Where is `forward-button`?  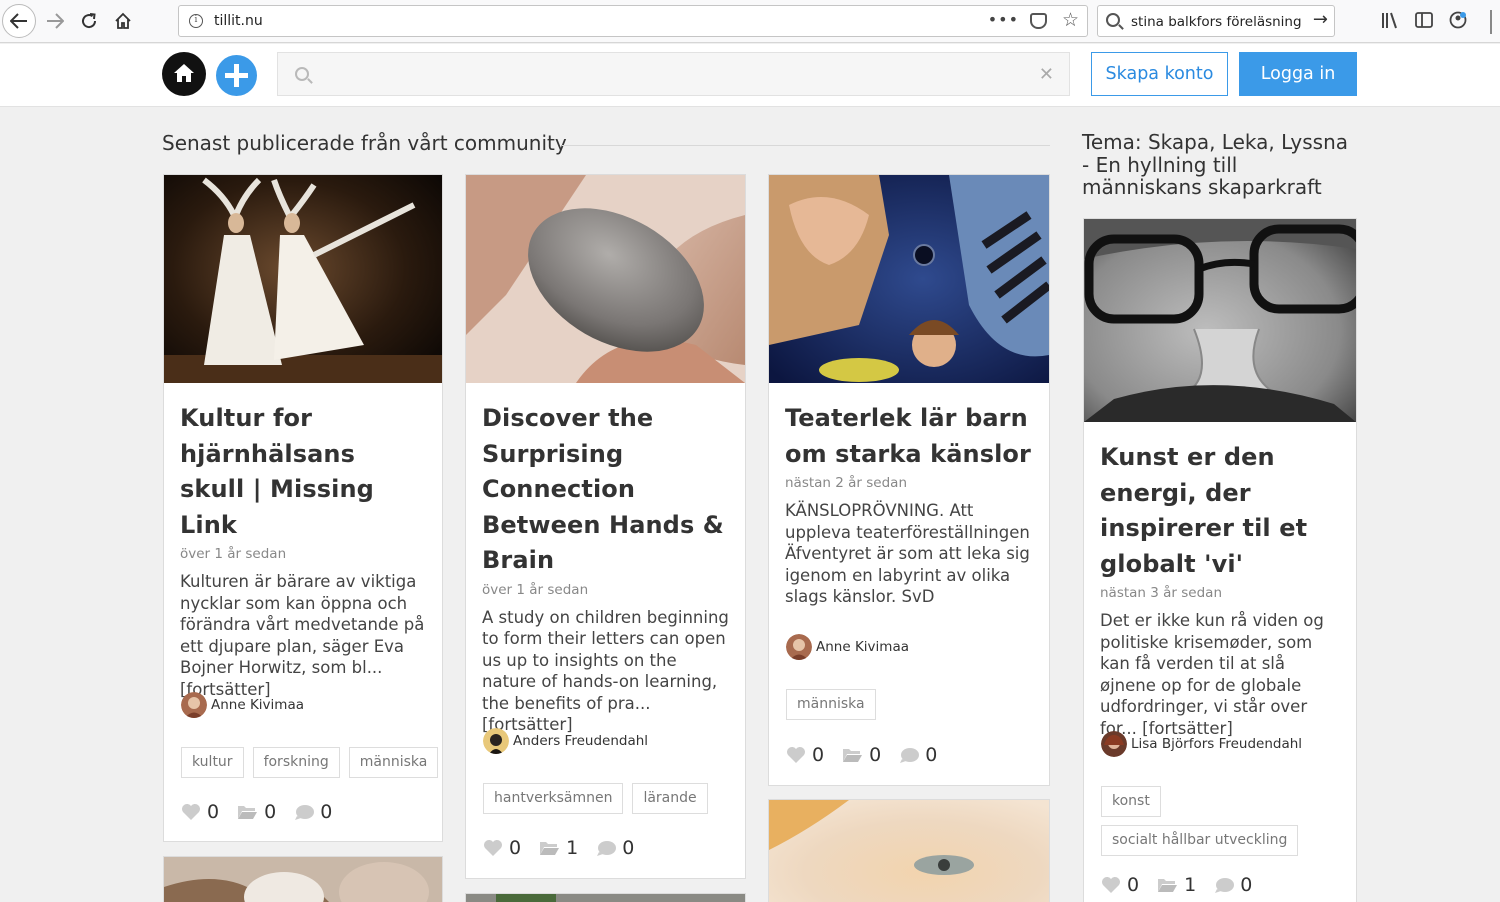
forward-button is located at coordinates (55, 21).